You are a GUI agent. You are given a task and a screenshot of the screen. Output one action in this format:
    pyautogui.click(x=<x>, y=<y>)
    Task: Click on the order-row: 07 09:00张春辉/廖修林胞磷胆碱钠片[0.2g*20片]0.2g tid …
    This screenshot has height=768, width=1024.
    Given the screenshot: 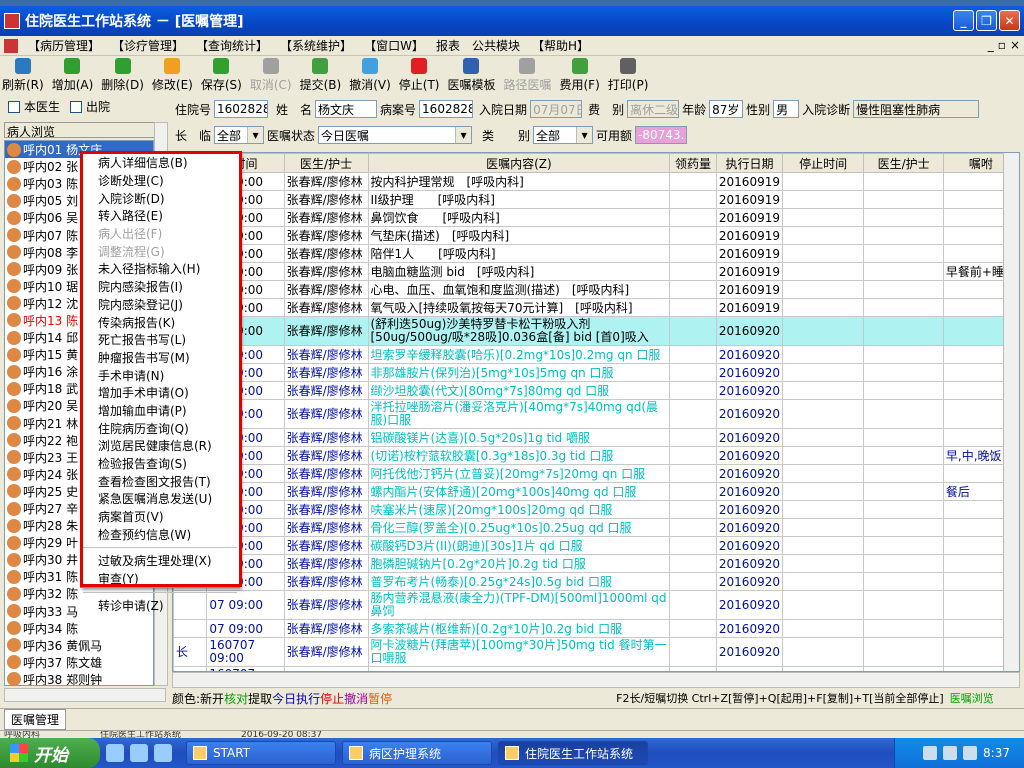 What is the action you would take?
    pyautogui.click(x=596, y=563)
    